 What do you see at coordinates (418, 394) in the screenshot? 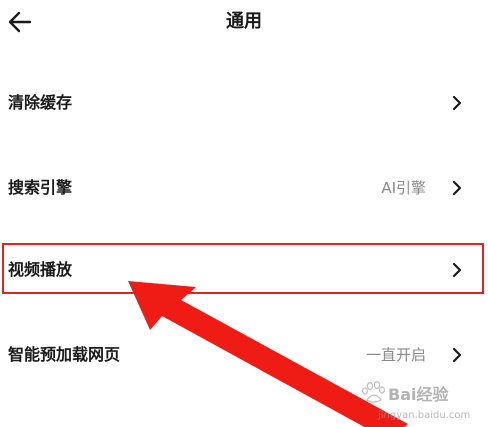
I see `watermark-text: Bai经验` at bounding box center [418, 394].